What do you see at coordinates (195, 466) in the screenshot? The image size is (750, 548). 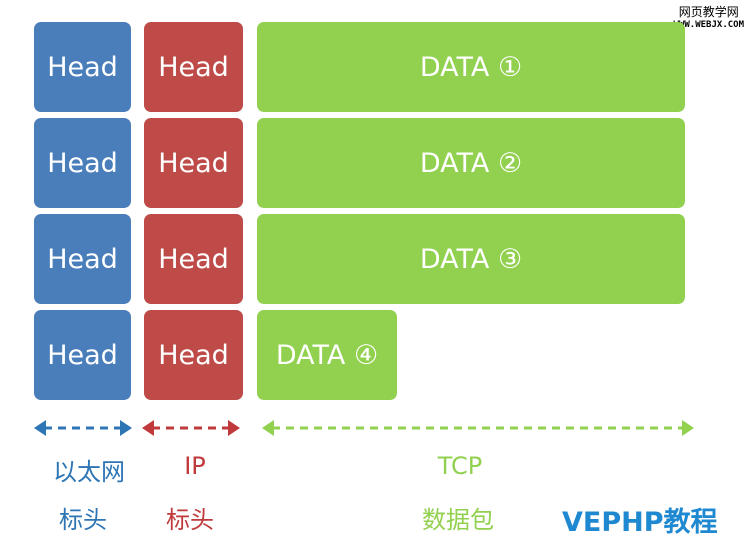 I see `ip-label-line1: IP` at bounding box center [195, 466].